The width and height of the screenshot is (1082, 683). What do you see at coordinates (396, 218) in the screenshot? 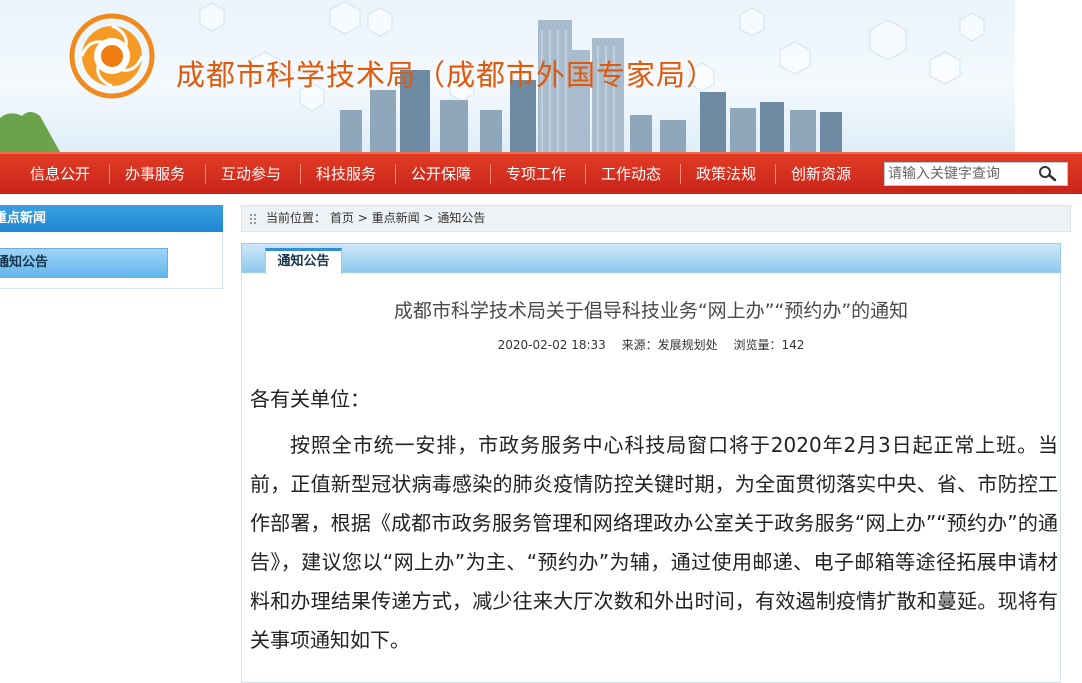
I see `breadcrumb-section-link: 重点新闻` at bounding box center [396, 218].